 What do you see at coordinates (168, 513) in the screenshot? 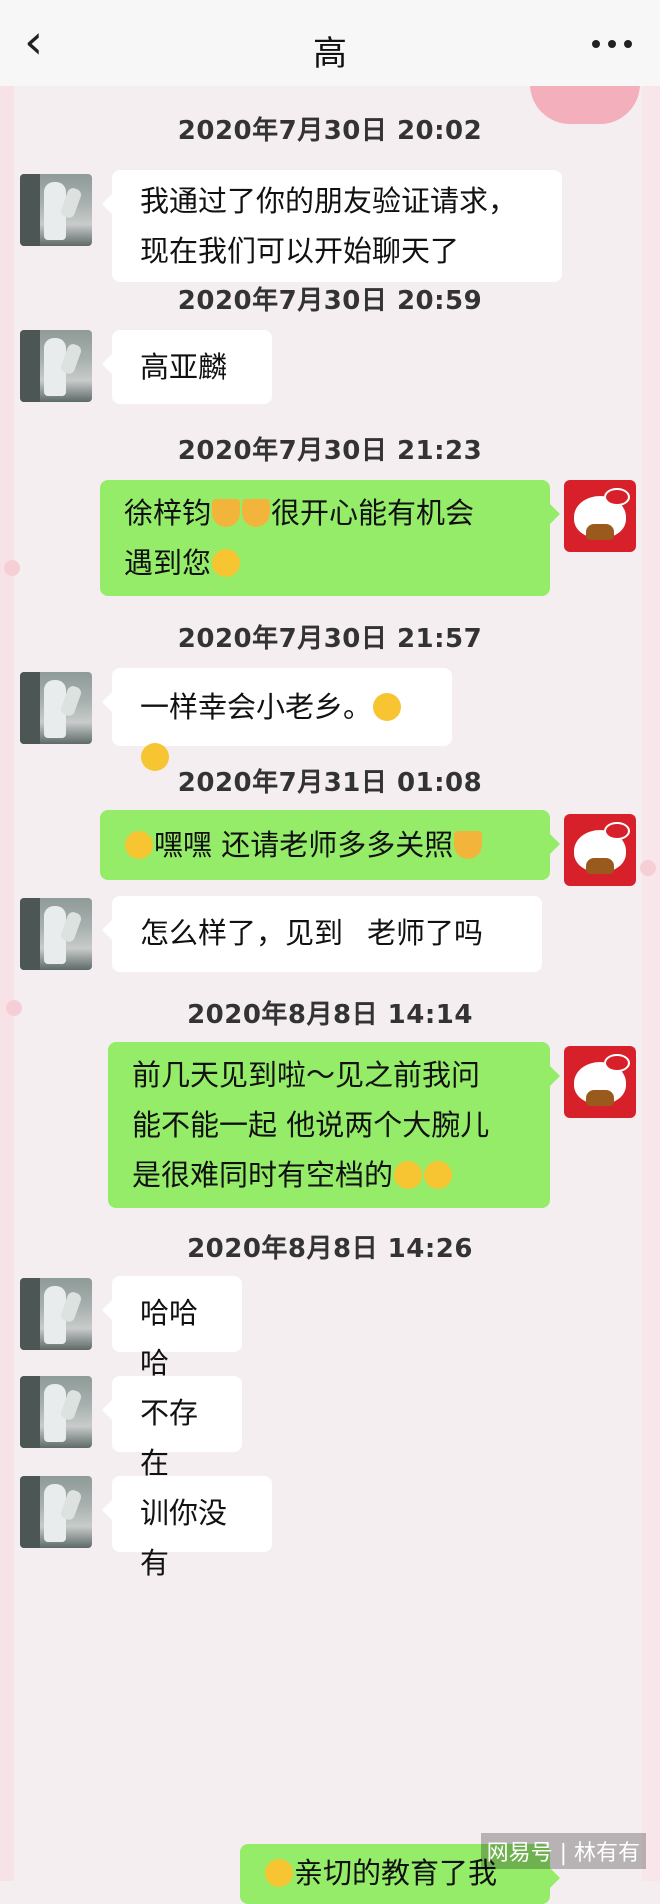
I see `message-text: 徐梓钧` at bounding box center [168, 513].